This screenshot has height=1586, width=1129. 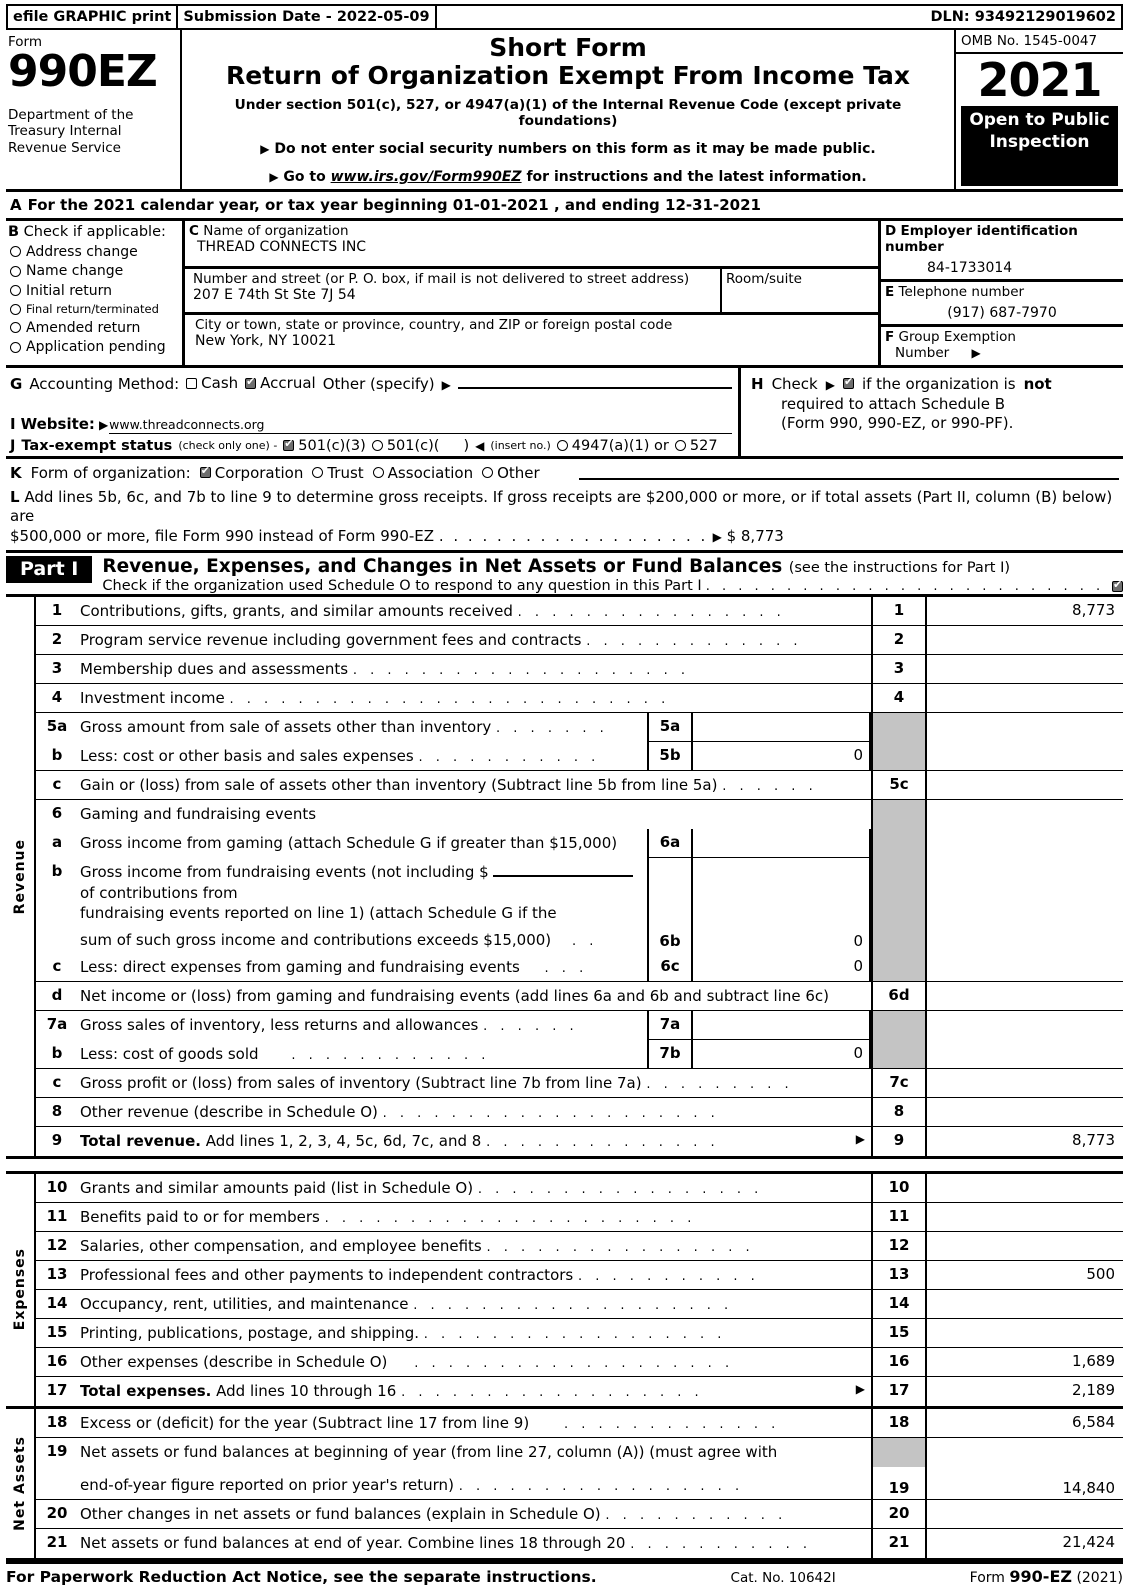 What do you see at coordinates (420, 446) in the screenshot?
I see `checkbox-501c-other: 501(c)( )` at bounding box center [420, 446].